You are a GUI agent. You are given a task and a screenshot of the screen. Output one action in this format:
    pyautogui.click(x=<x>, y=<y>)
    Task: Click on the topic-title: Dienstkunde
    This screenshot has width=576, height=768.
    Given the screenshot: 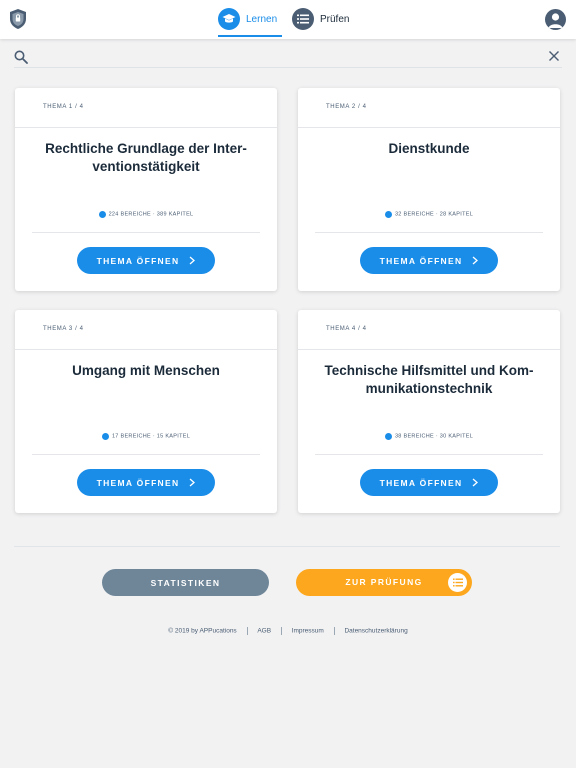 What is the action you would take?
    pyautogui.click(x=429, y=149)
    